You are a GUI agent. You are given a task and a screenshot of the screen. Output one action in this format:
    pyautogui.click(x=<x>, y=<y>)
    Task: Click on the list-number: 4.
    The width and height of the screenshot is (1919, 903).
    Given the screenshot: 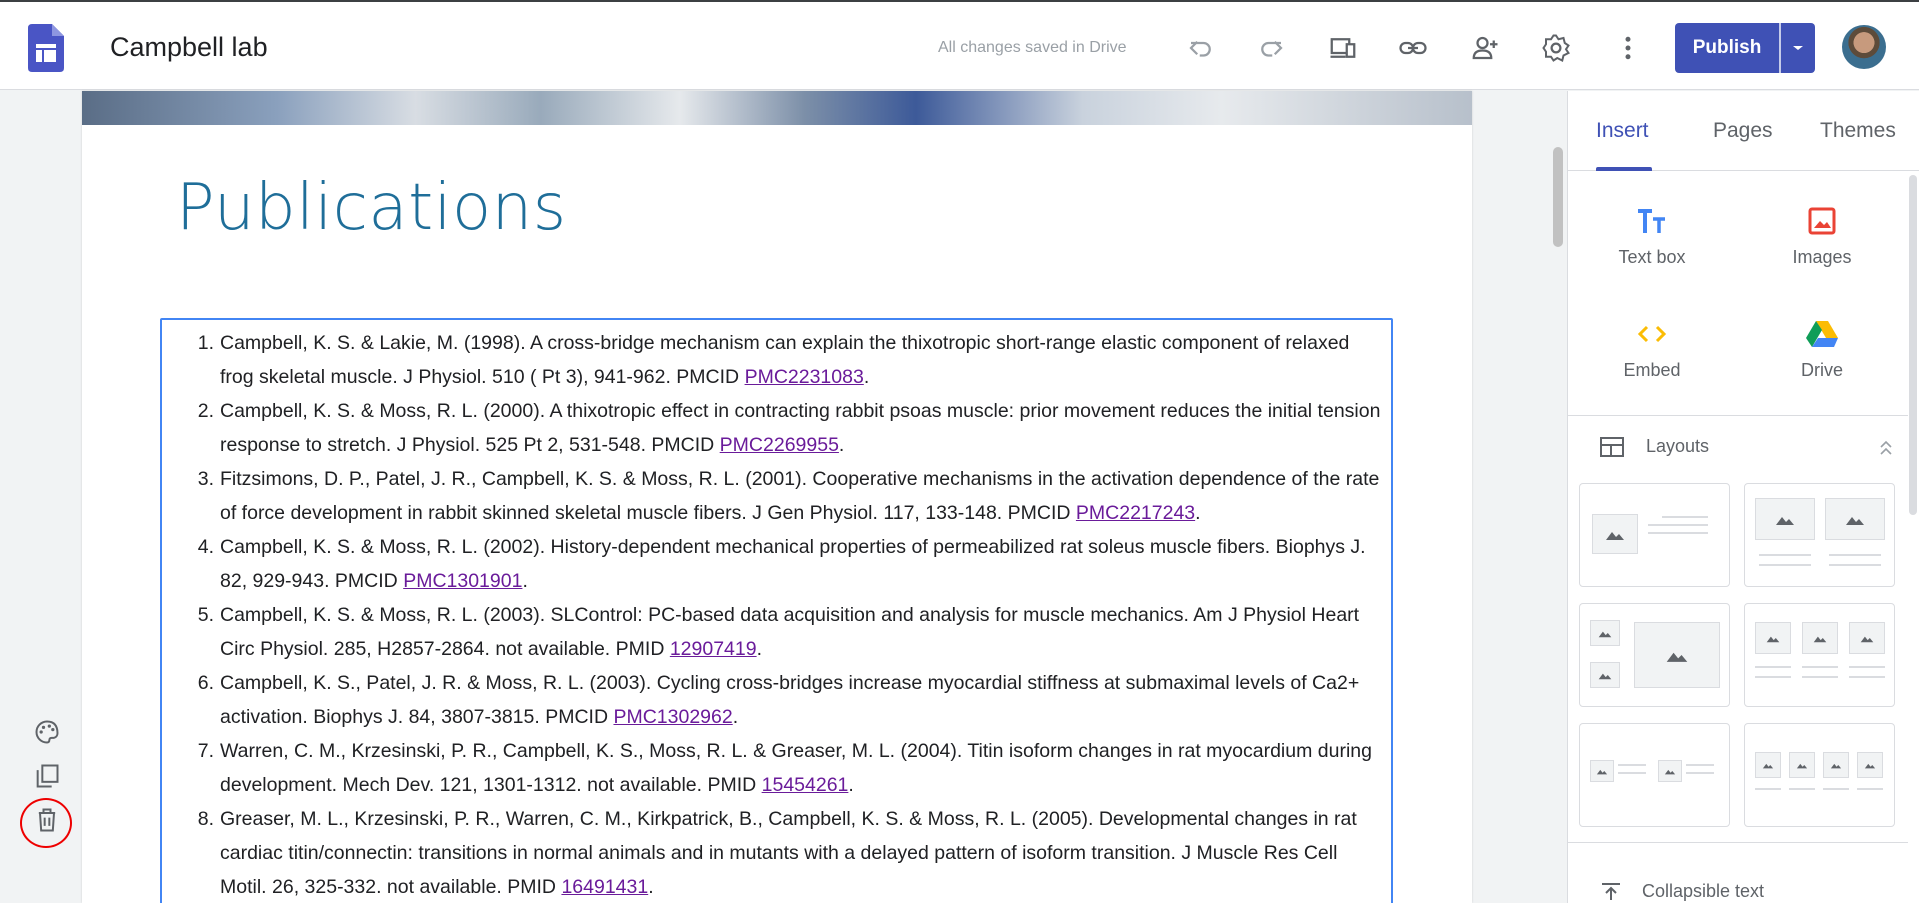 What is the action you would take?
    pyautogui.click(x=205, y=547)
    